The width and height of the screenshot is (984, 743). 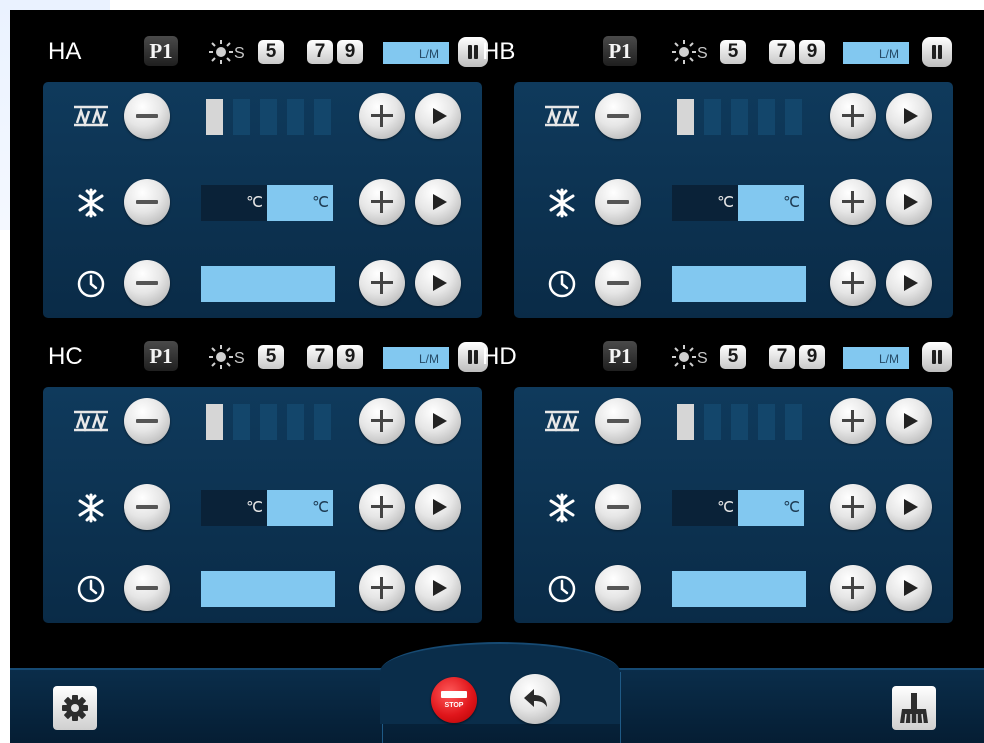 I want to click on stop-bar-icon, so click(x=454, y=694).